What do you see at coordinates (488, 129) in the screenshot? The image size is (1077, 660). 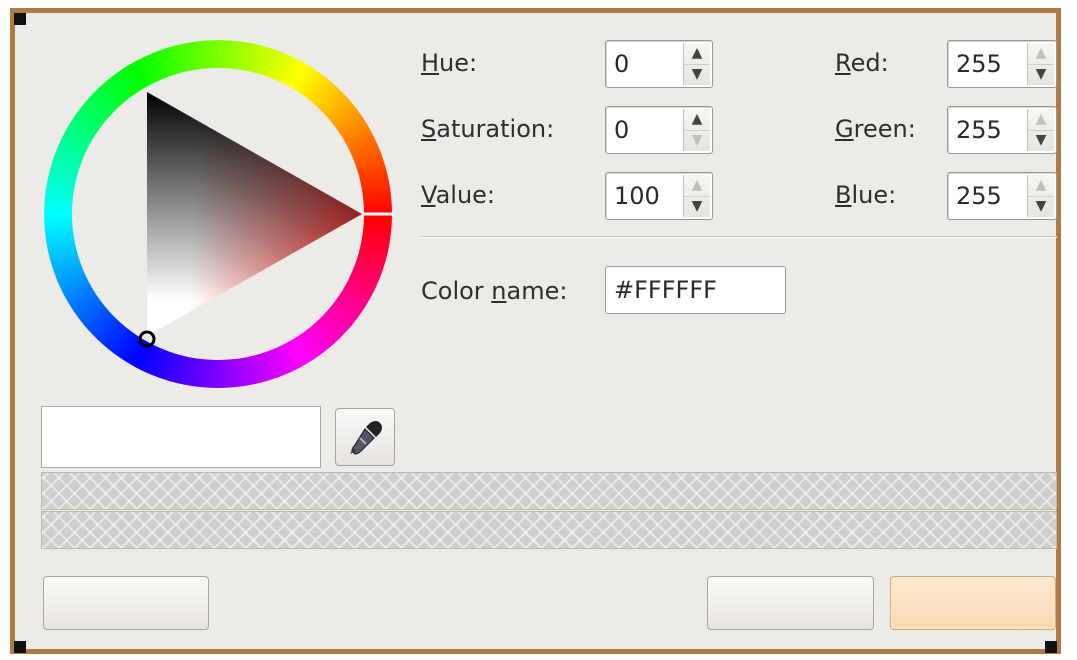 I see `saturation-label: Saturation:` at bounding box center [488, 129].